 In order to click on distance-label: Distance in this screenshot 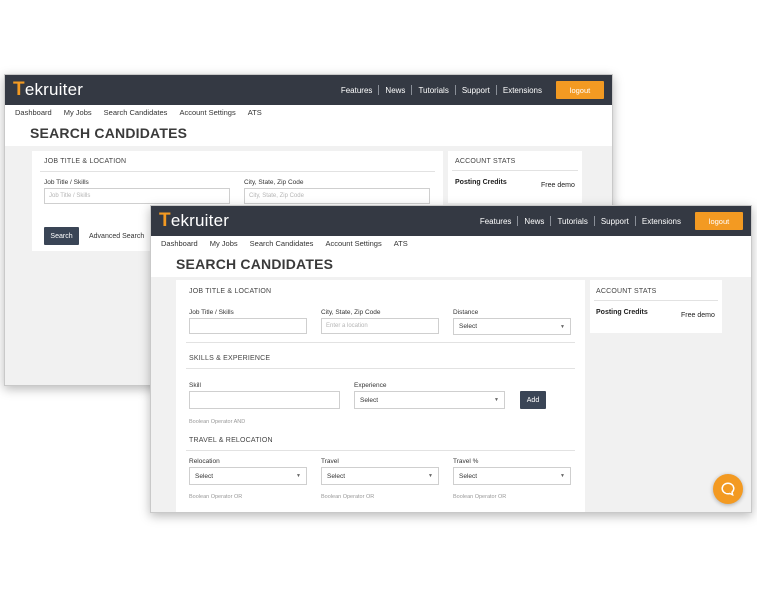, I will do `click(466, 312)`.